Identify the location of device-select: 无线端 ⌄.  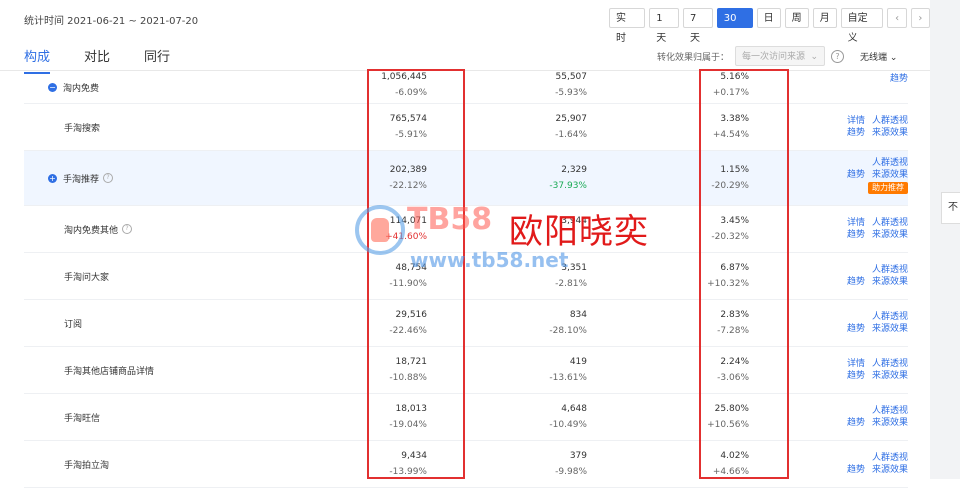
(878, 56).